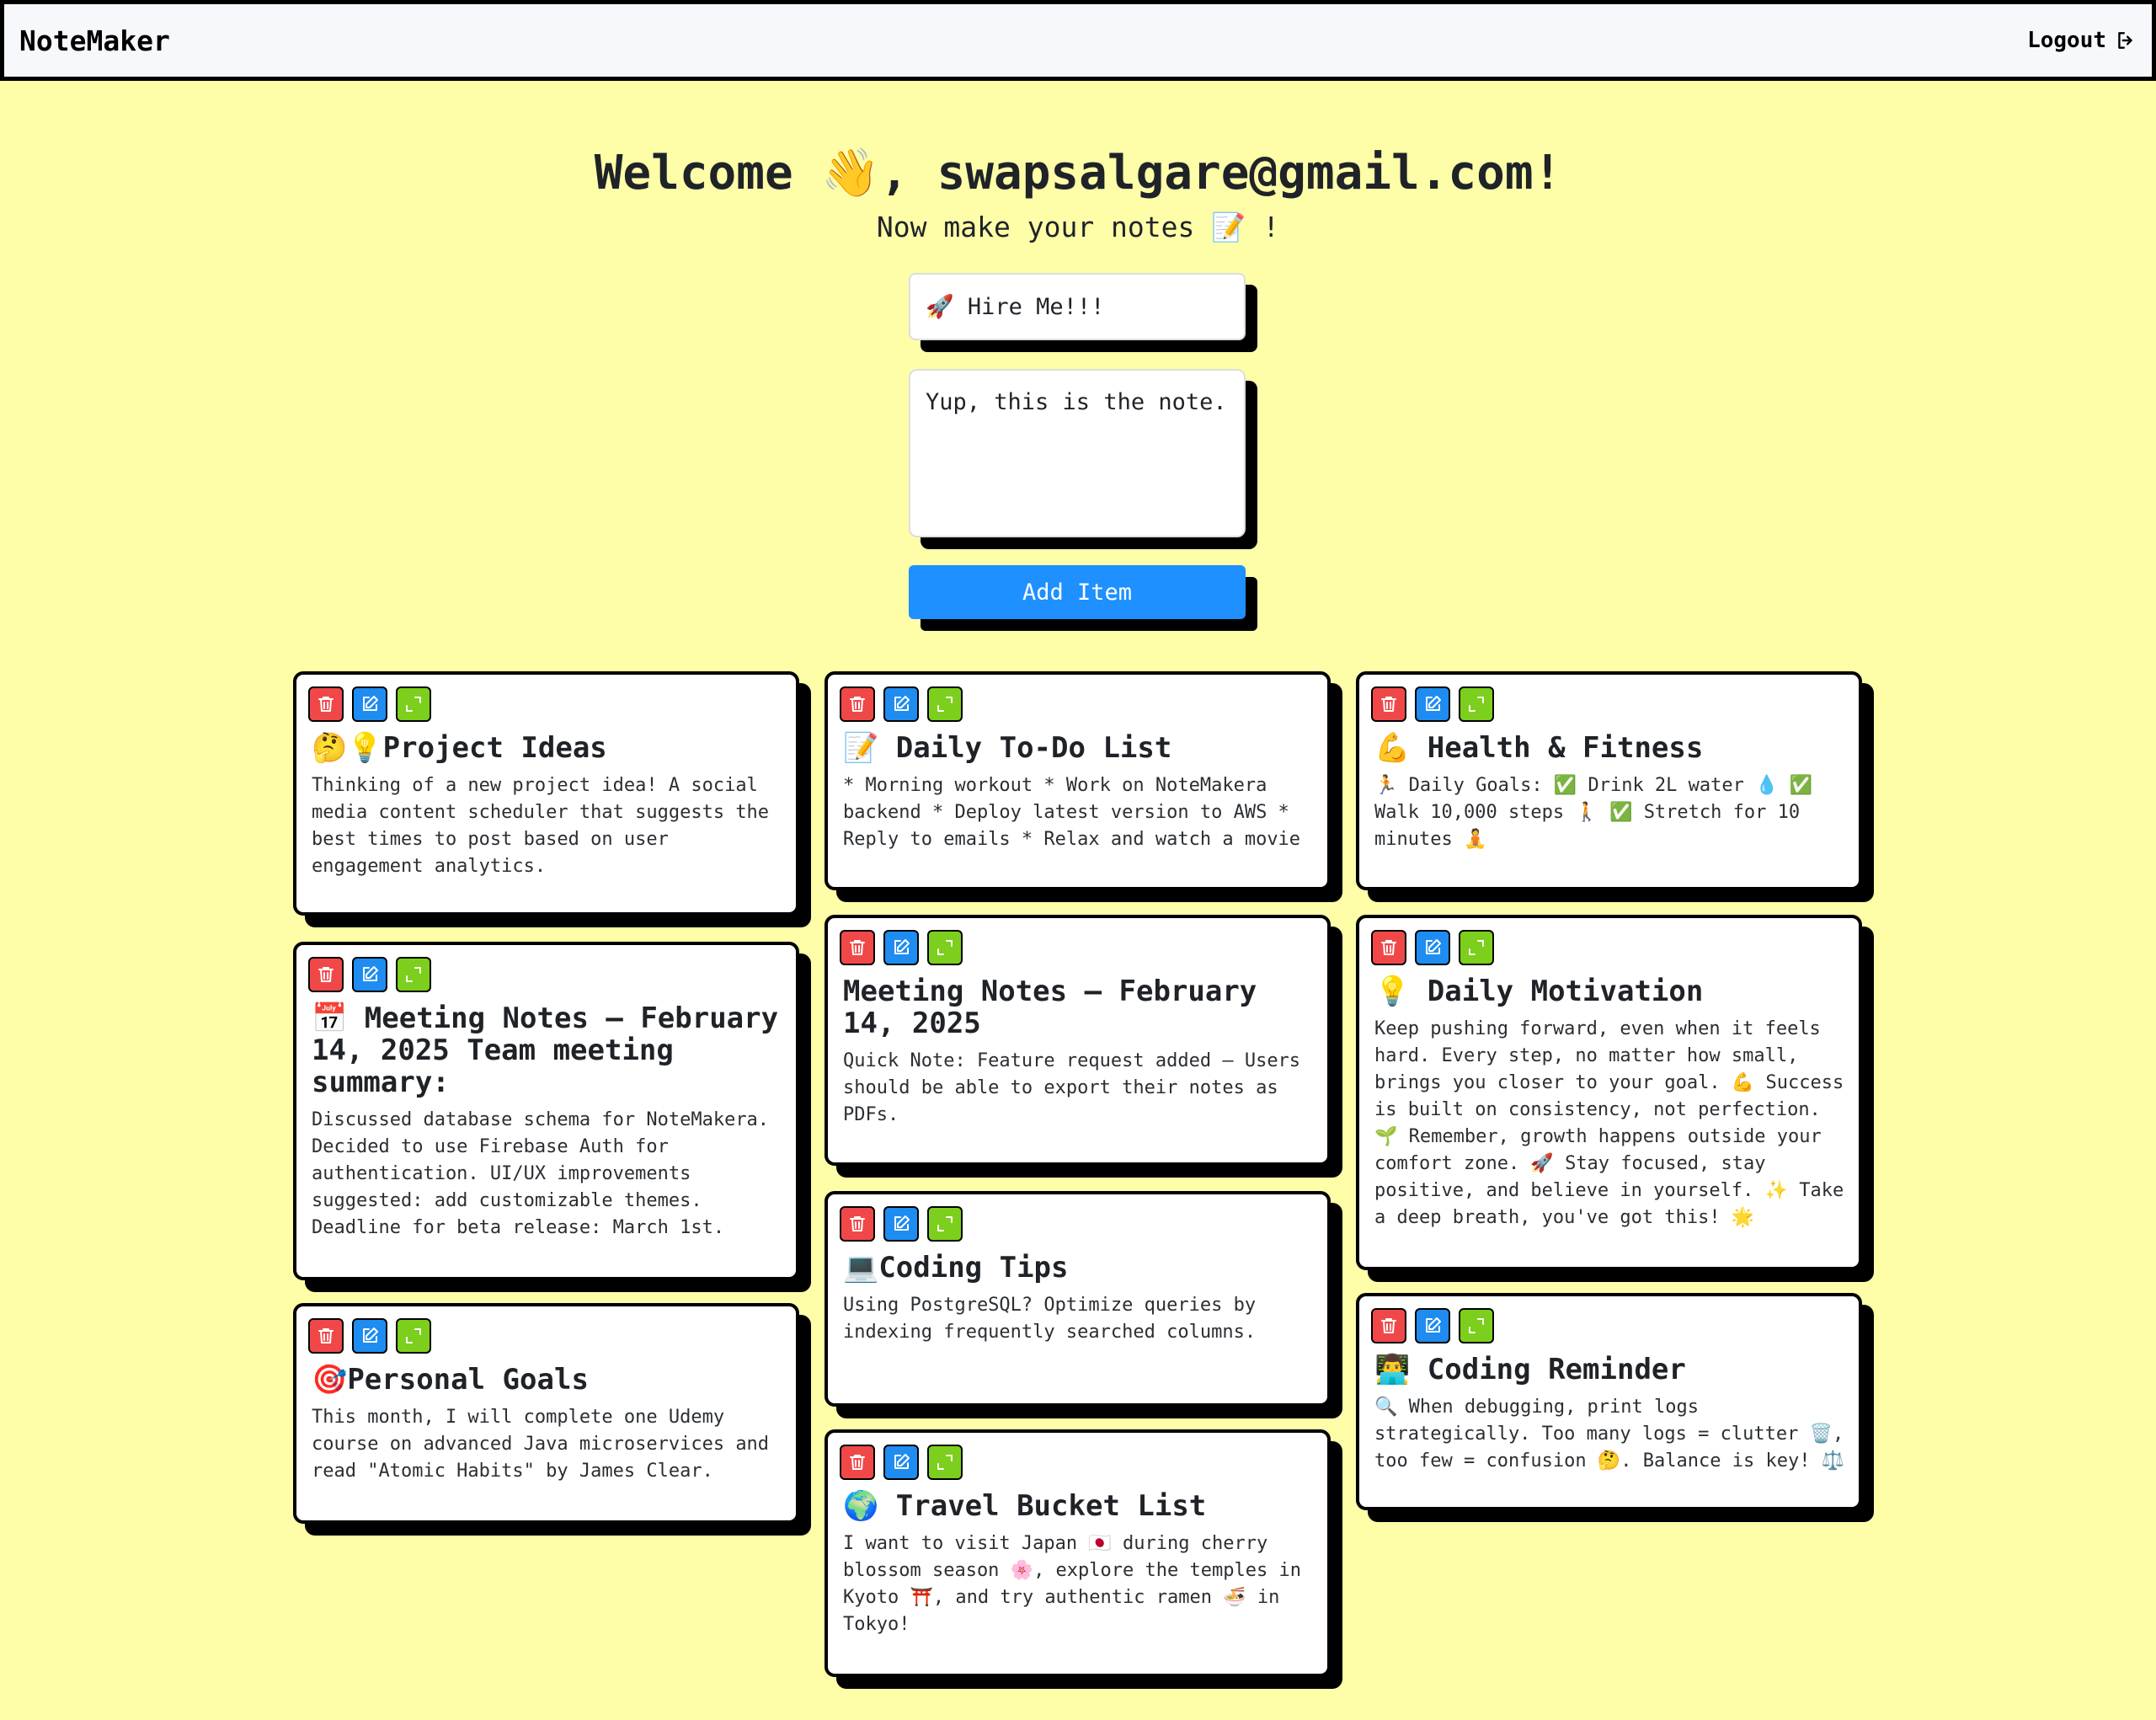 The image size is (2156, 1720). What do you see at coordinates (94, 40) in the screenshot?
I see `brand-logo: NoteMaker` at bounding box center [94, 40].